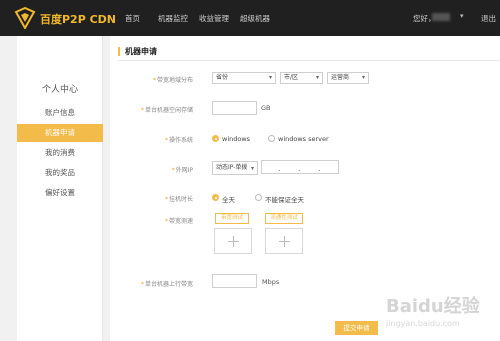 This screenshot has height=341, width=500. I want to click on sidebar-title: 个人中心, so click(59, 90).